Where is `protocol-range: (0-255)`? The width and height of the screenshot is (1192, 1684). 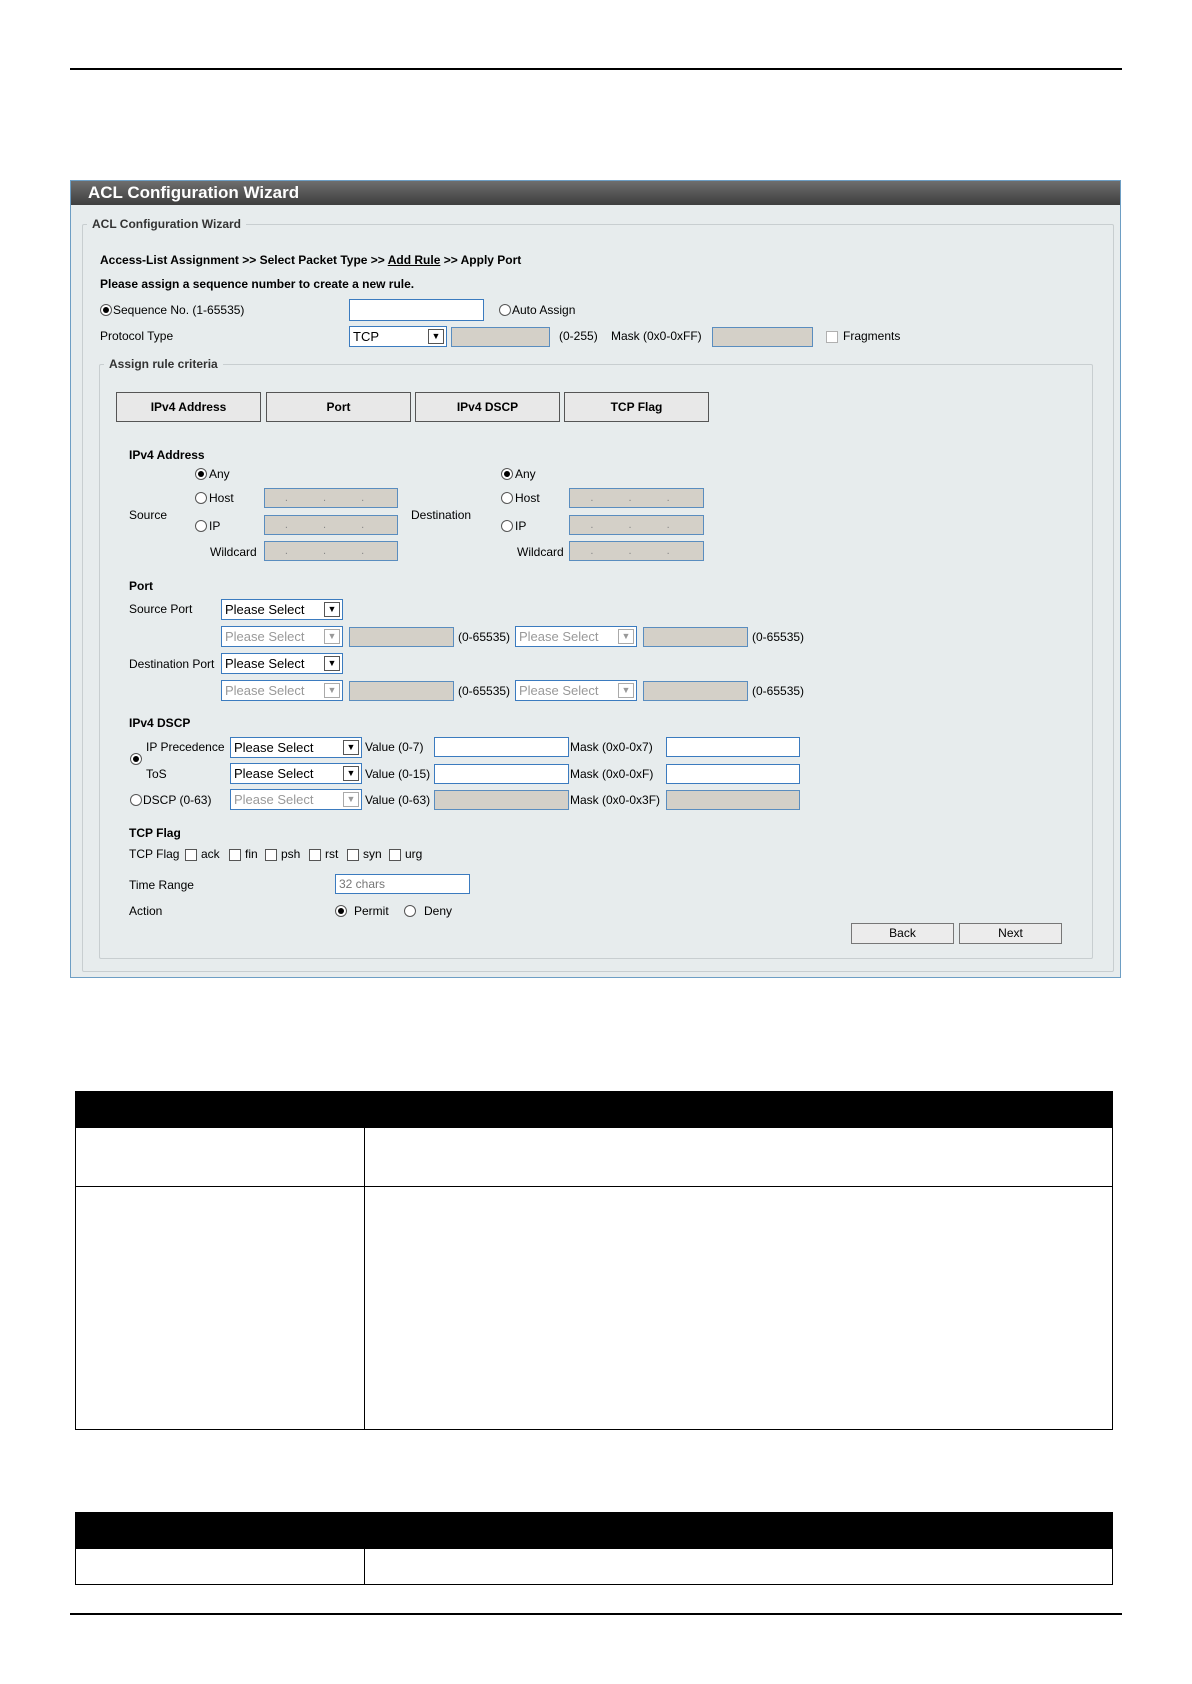
protocol-range: (0-255) is located at coordinates (578, 336).